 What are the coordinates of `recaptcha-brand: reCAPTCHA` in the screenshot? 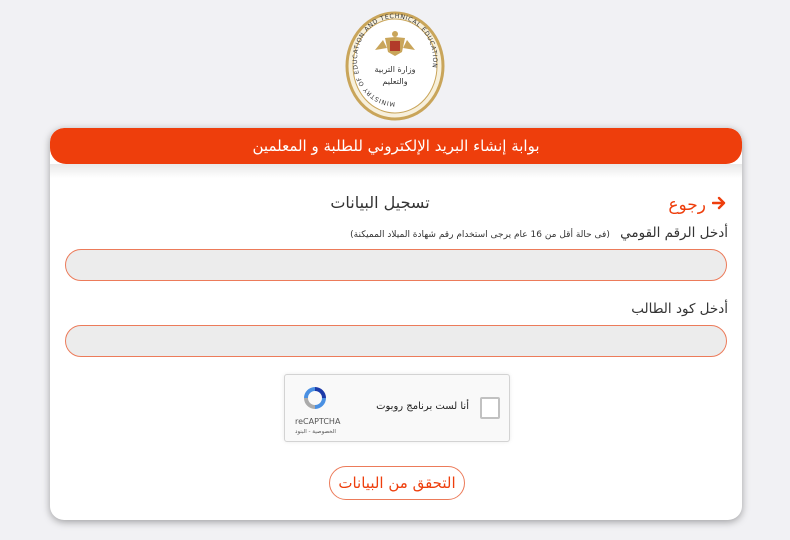 It's located at (318, 421).